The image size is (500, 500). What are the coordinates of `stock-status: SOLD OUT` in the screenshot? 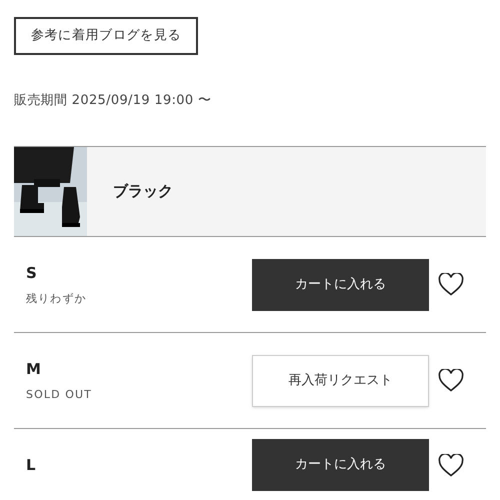 It's located at (59, 395).